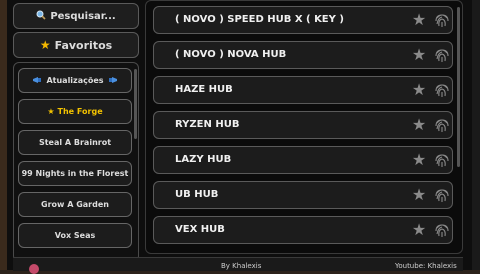 Image resolution: width=480 pixels, height=274 pixels. Describe the element at coordinates (303, 195) in the screenshot. I see `script-row-ub-hub: UB HUB ★` at that location.